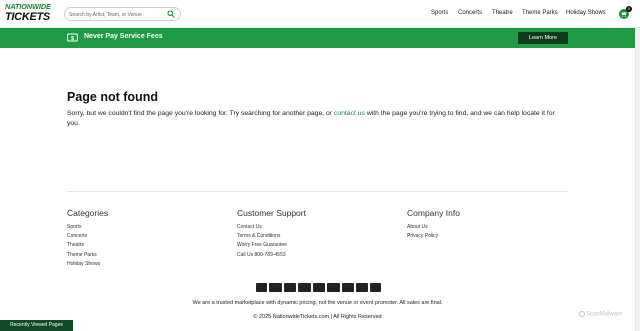 The height and width of the screenshot is (331, 640). I want to click on scanmalware-badge: ScanMalware, so click(600, 314).